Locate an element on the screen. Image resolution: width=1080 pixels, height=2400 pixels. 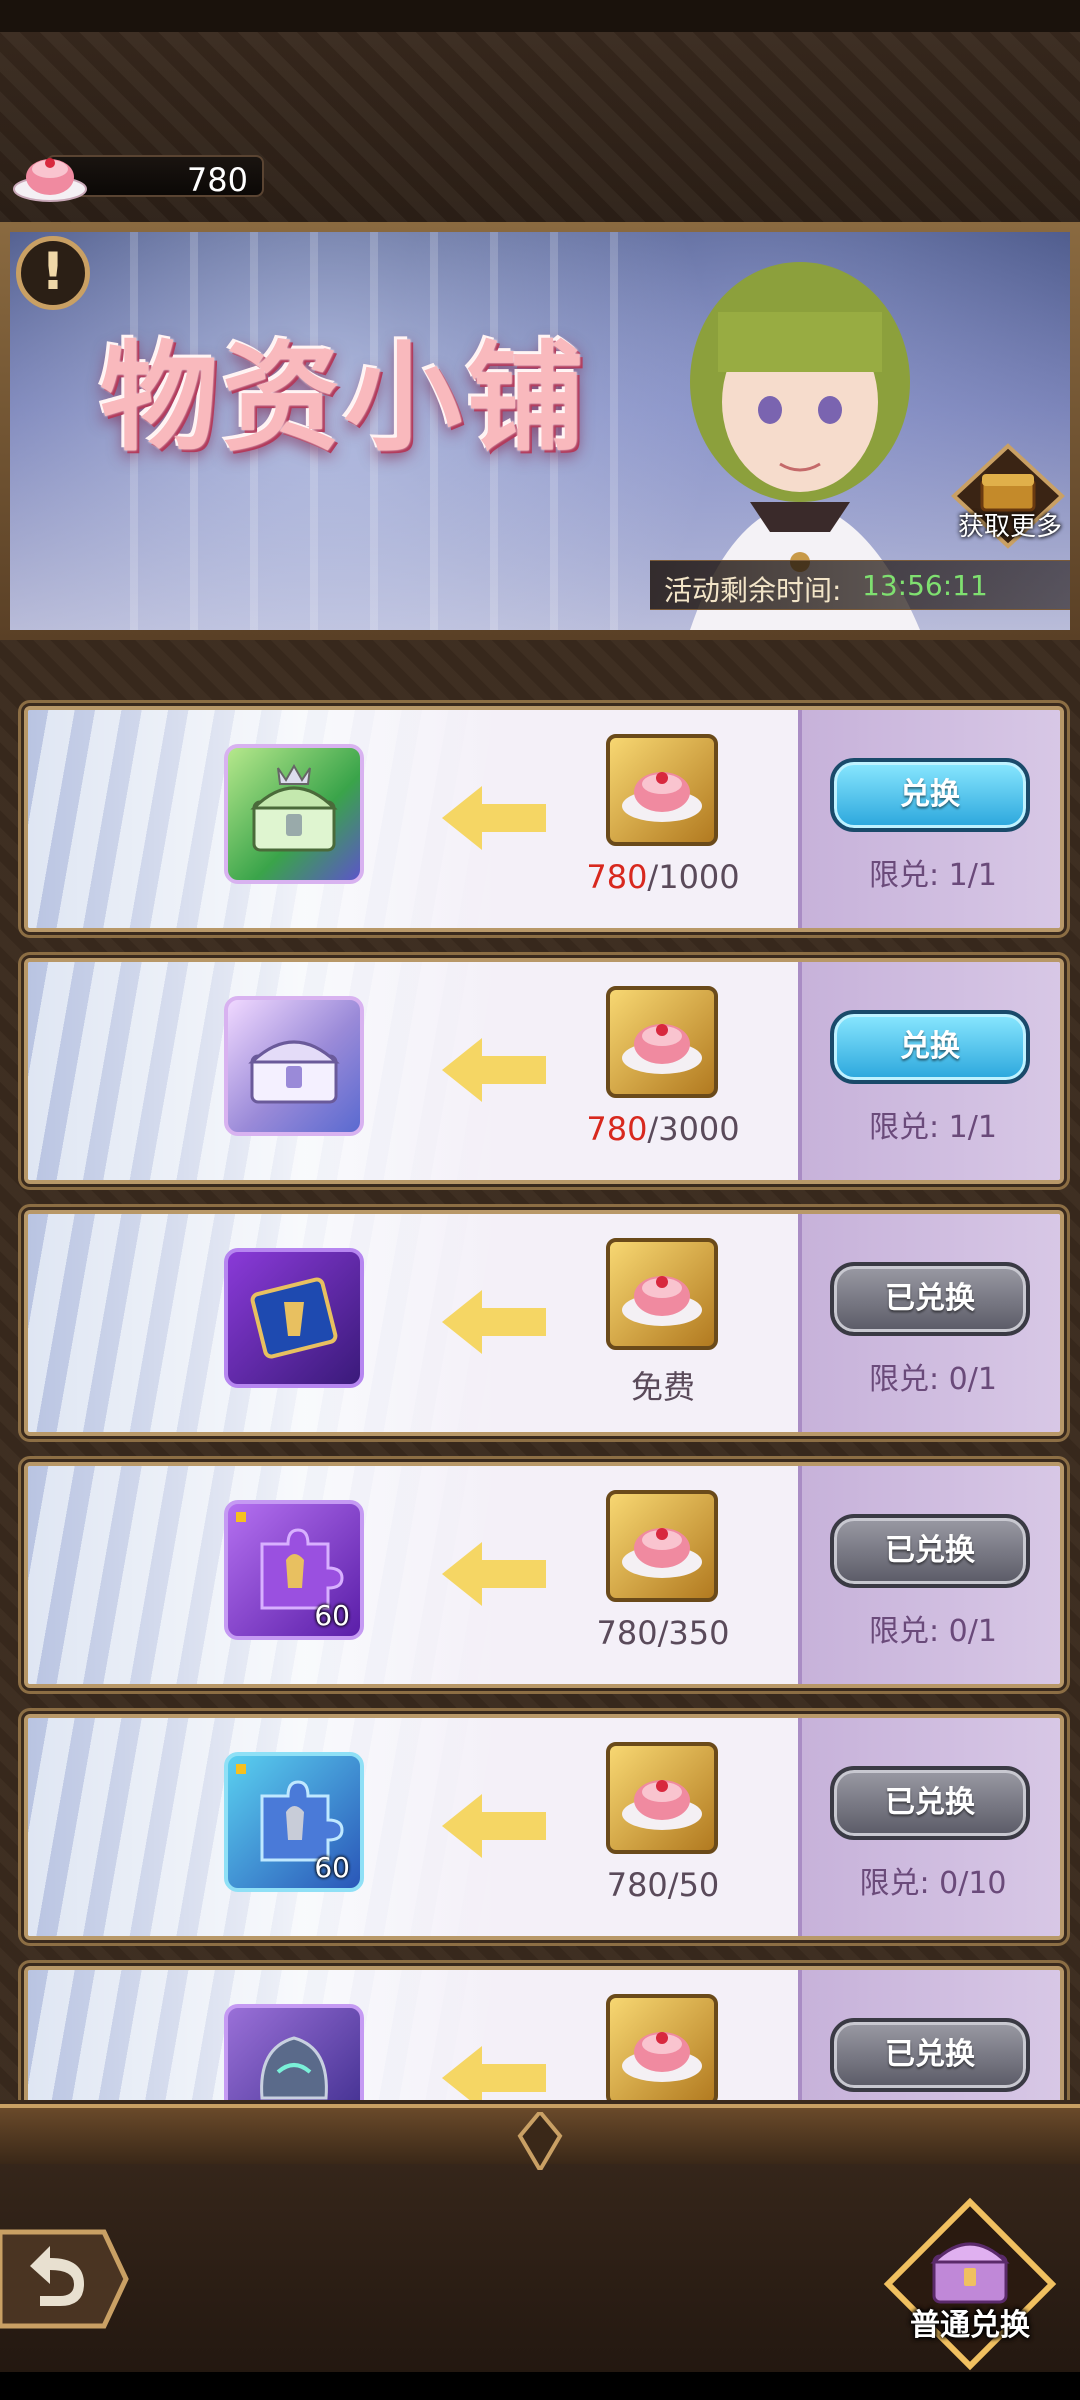
exchange-limit: 限兑: 0/10 is located at coordinates (933, 1883).